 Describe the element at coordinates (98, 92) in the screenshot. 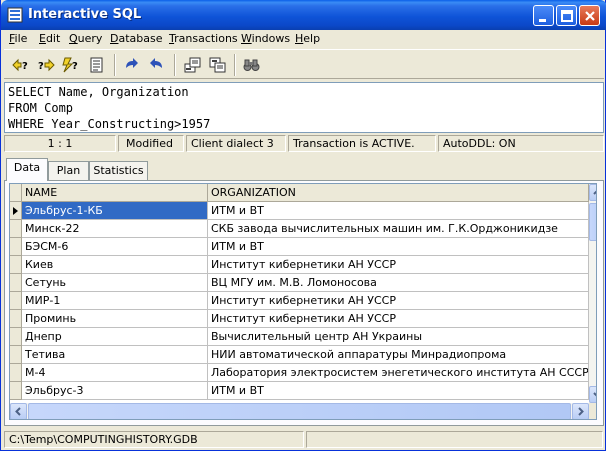

I see `sql-line: SELECT Name, Organization` at that location.